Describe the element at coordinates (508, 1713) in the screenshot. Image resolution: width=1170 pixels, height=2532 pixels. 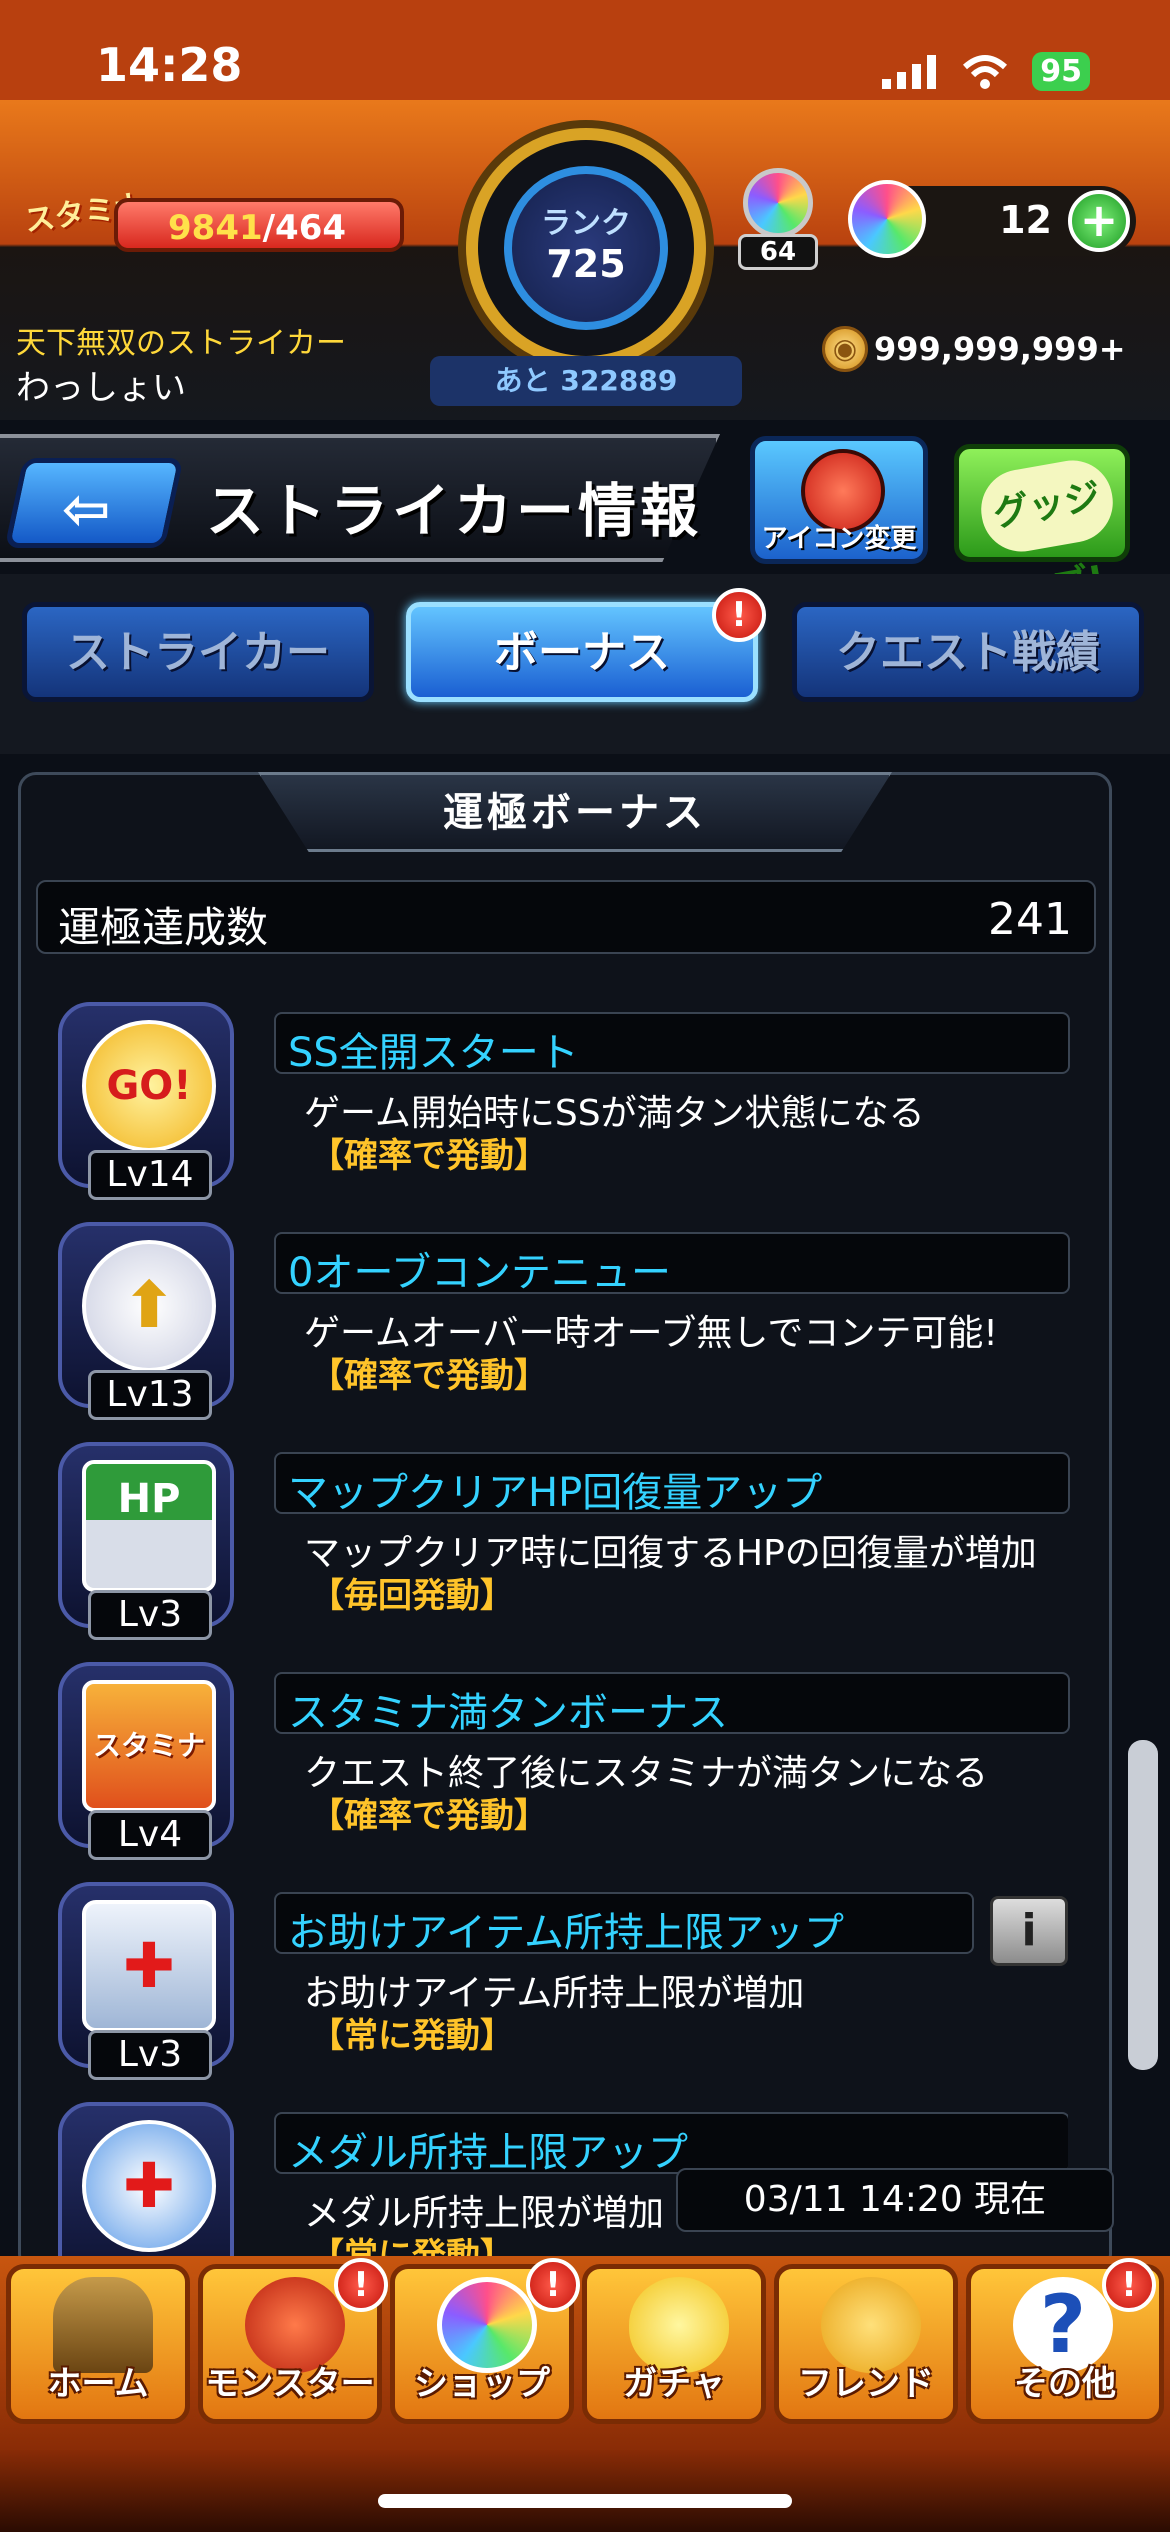
I see `bonus-name: スタミナ満タンボーナス` at that location.